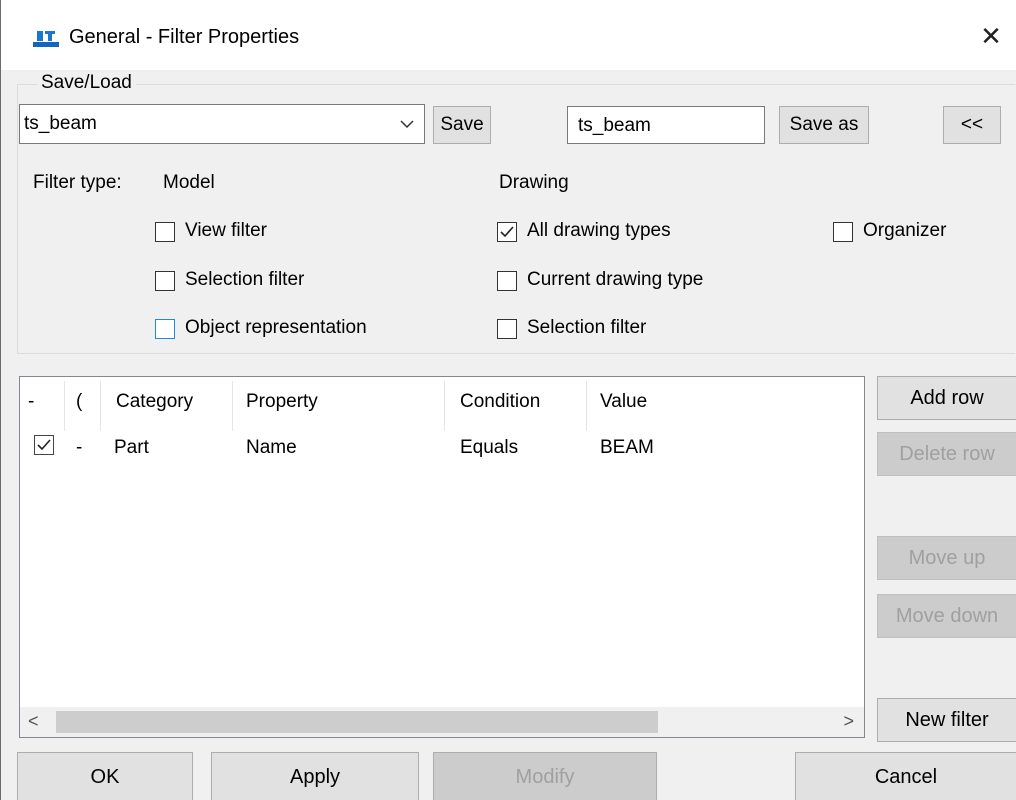  Describe the element at coordinates (615, 279) in the screenshot. I see `current-drawing-type-label: Current drawing type` at that location.